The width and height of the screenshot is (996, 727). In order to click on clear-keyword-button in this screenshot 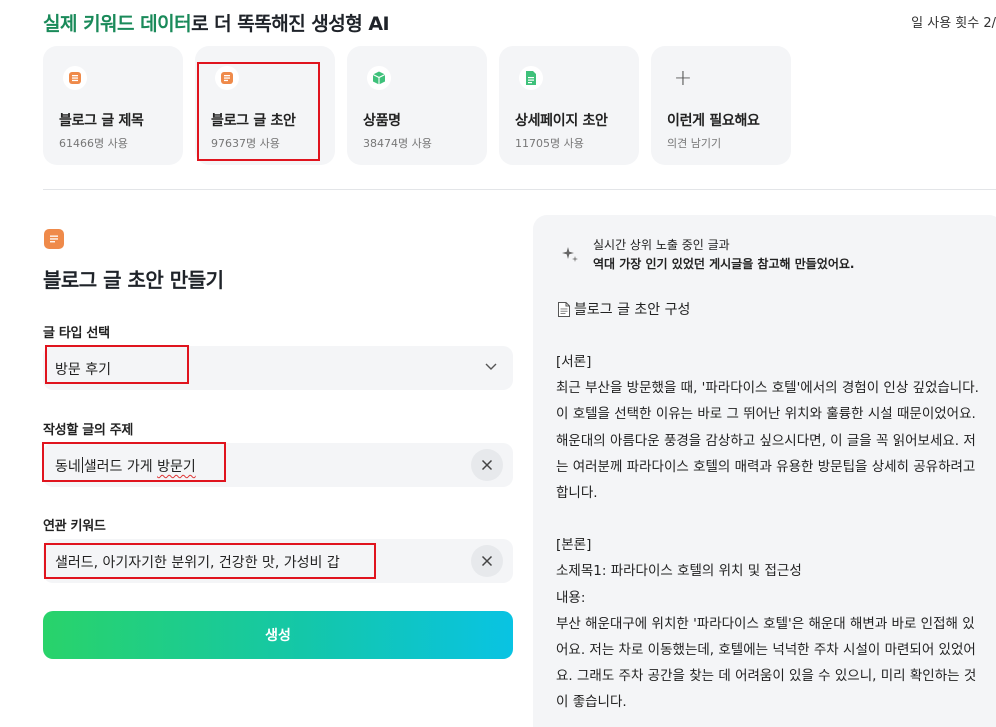, I will do `click(487, 561)`.